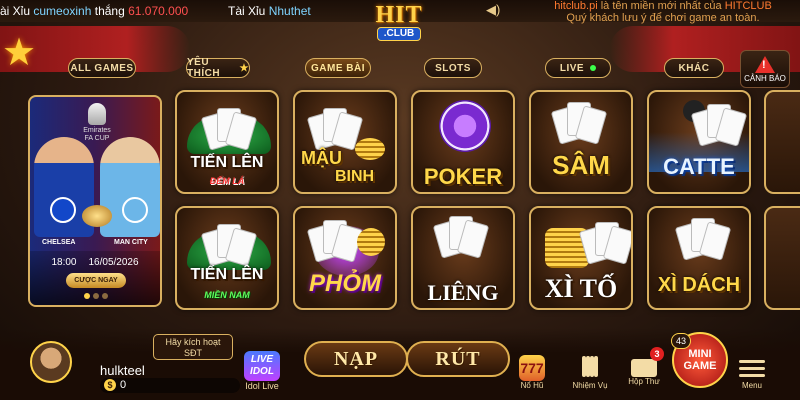 This screenshot has height=400, width=800. I want to click on menu-button: Menu, so click(752, 377).